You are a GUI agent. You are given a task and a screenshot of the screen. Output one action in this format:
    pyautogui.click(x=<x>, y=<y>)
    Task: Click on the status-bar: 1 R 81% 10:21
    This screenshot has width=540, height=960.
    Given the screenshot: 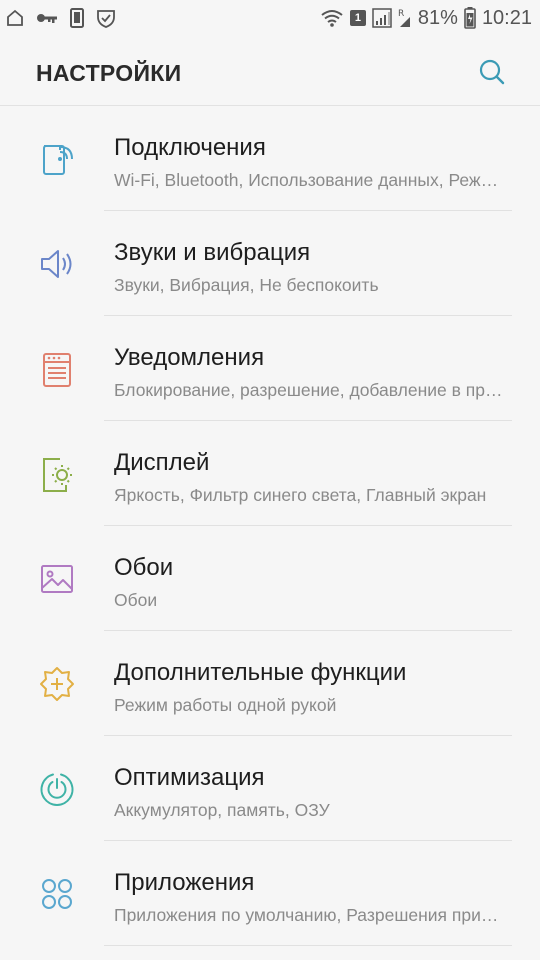 What is the action you would take?
    pyautogui.click(x=270, y=18)
    